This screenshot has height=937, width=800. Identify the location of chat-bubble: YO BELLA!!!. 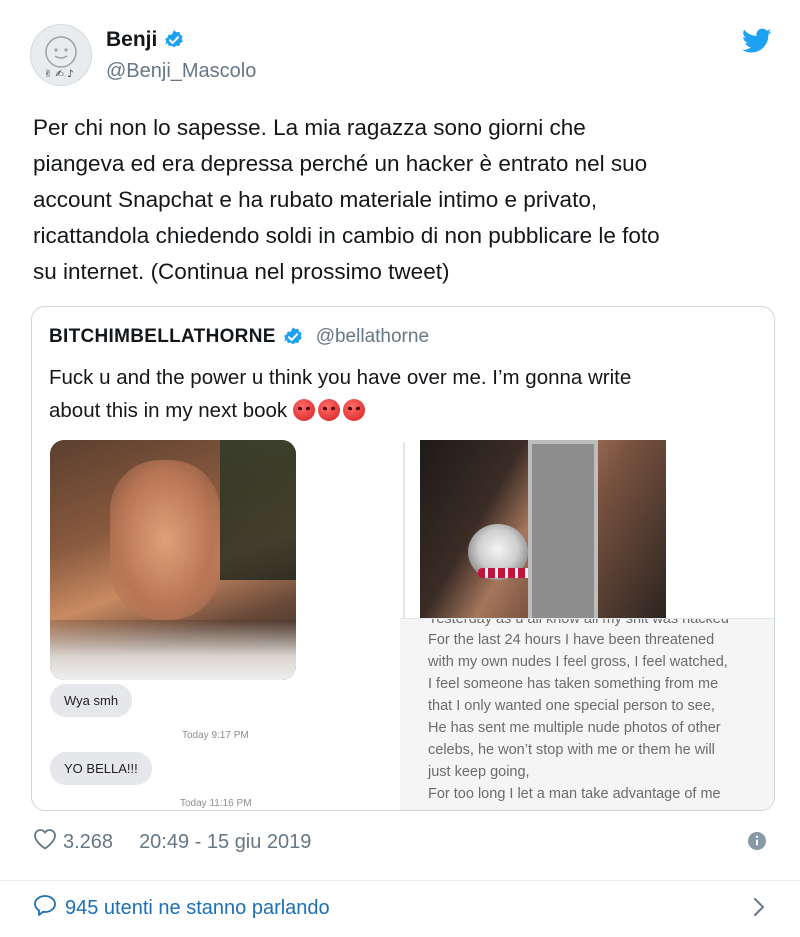
(101, 768).